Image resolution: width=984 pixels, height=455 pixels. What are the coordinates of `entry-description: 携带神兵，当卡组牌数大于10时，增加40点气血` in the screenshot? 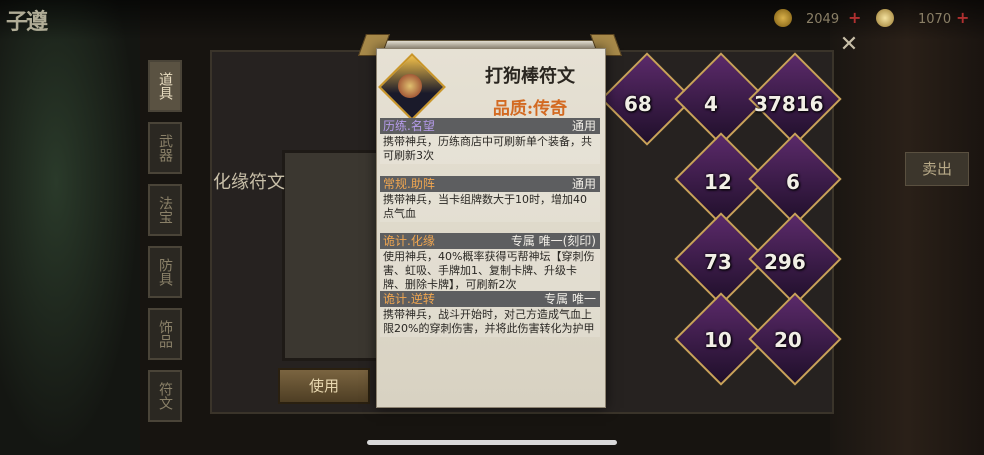 It's located at (490, 207).